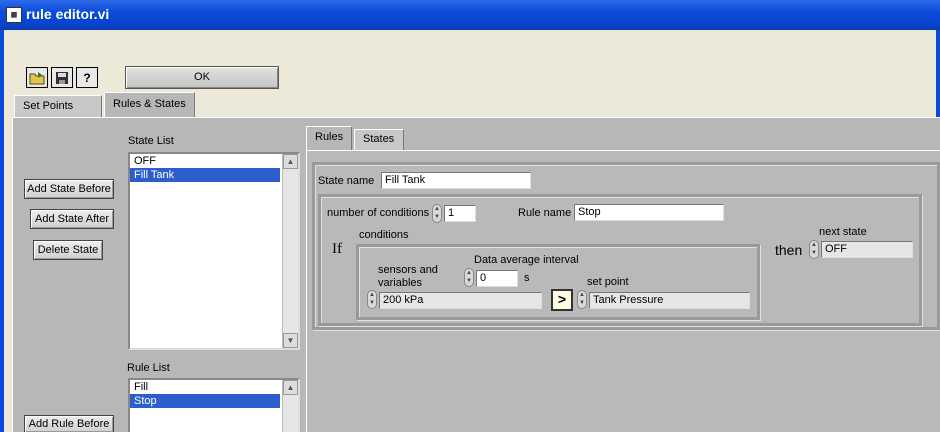 Image resolution: width=940 pixels, height=432 pixels. What do you see at coordinates (149, 105) in the screenshot?
I see `tab-rules-states: Rules & States` at bounding box center [149, 105].